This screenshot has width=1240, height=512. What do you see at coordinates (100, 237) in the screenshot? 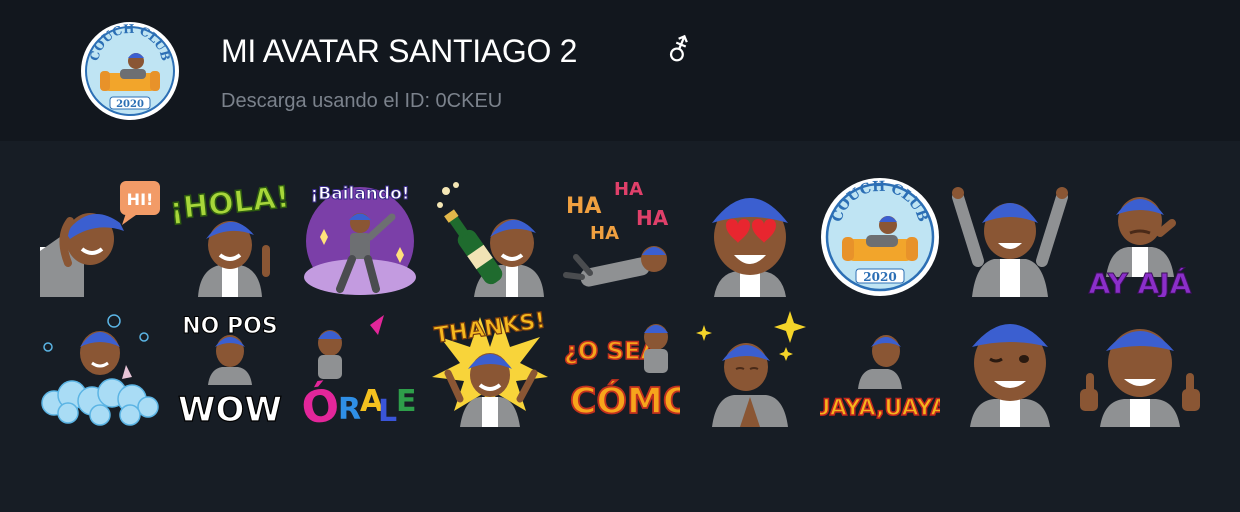
I see `sticker-hi: HI!` at bounding box center [100, 237].